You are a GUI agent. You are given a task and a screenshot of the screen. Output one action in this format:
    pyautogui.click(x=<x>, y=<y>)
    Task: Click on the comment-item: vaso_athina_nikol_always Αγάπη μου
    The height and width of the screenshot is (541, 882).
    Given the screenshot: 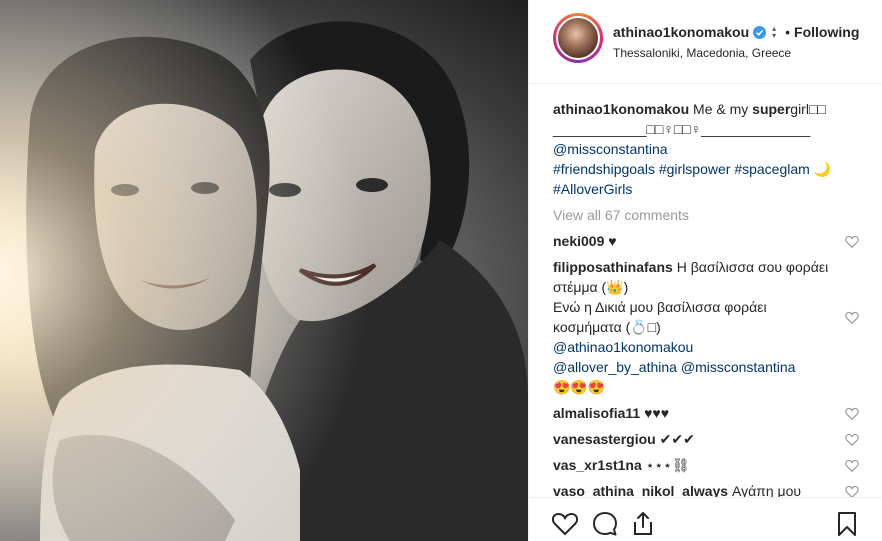 What is the action you would take?
    pyautogui.click(x=706, y=489)
    